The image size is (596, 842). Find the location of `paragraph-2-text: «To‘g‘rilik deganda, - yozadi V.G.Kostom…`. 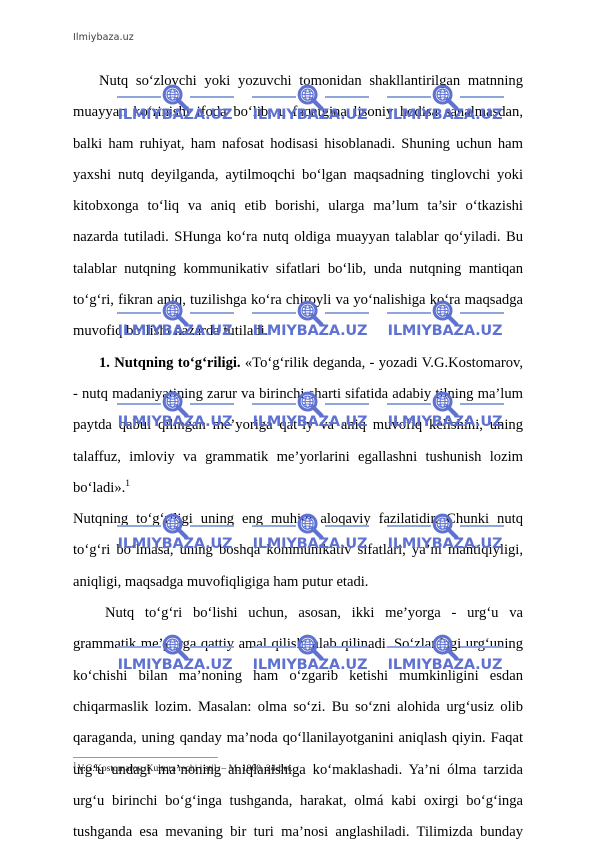

paragraph-2-text: «To‘g‘rilik deganda, - yozadi V.G.Kostom… is located at coordinates (298, 425).